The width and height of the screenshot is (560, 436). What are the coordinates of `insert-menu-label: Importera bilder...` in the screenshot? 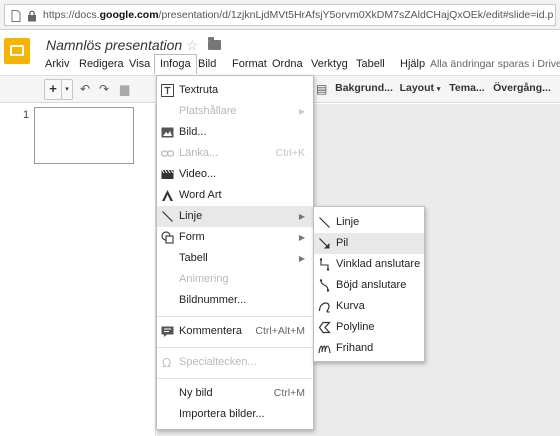 It's located at (222, 414).